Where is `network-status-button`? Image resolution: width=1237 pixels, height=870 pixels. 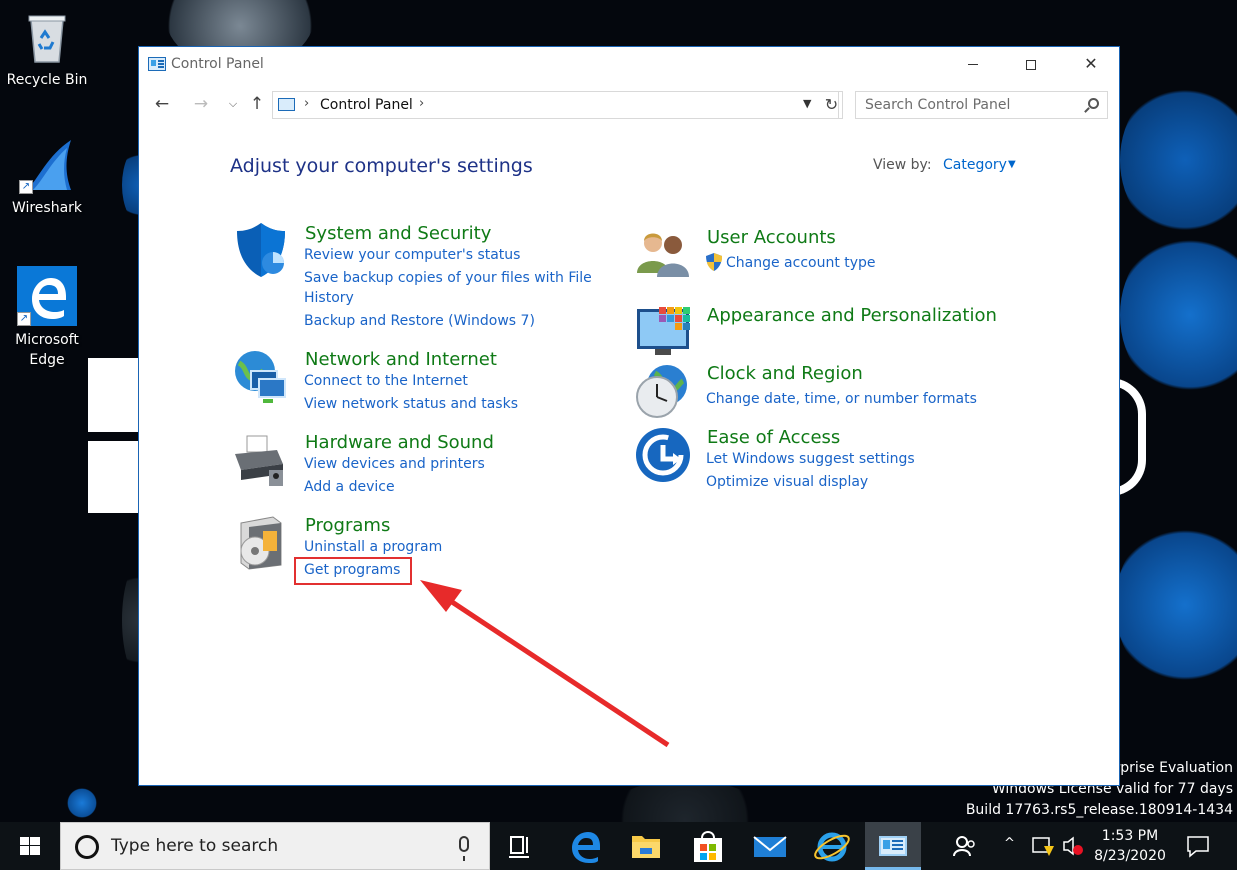
network-status-button is located at coordinates (1043, 846).